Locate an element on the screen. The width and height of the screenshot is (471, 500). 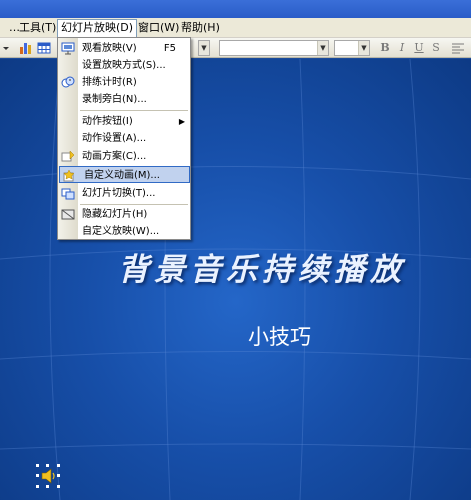
menu-item-label: 动作按钮(I) is located at coordinates (107, 121).